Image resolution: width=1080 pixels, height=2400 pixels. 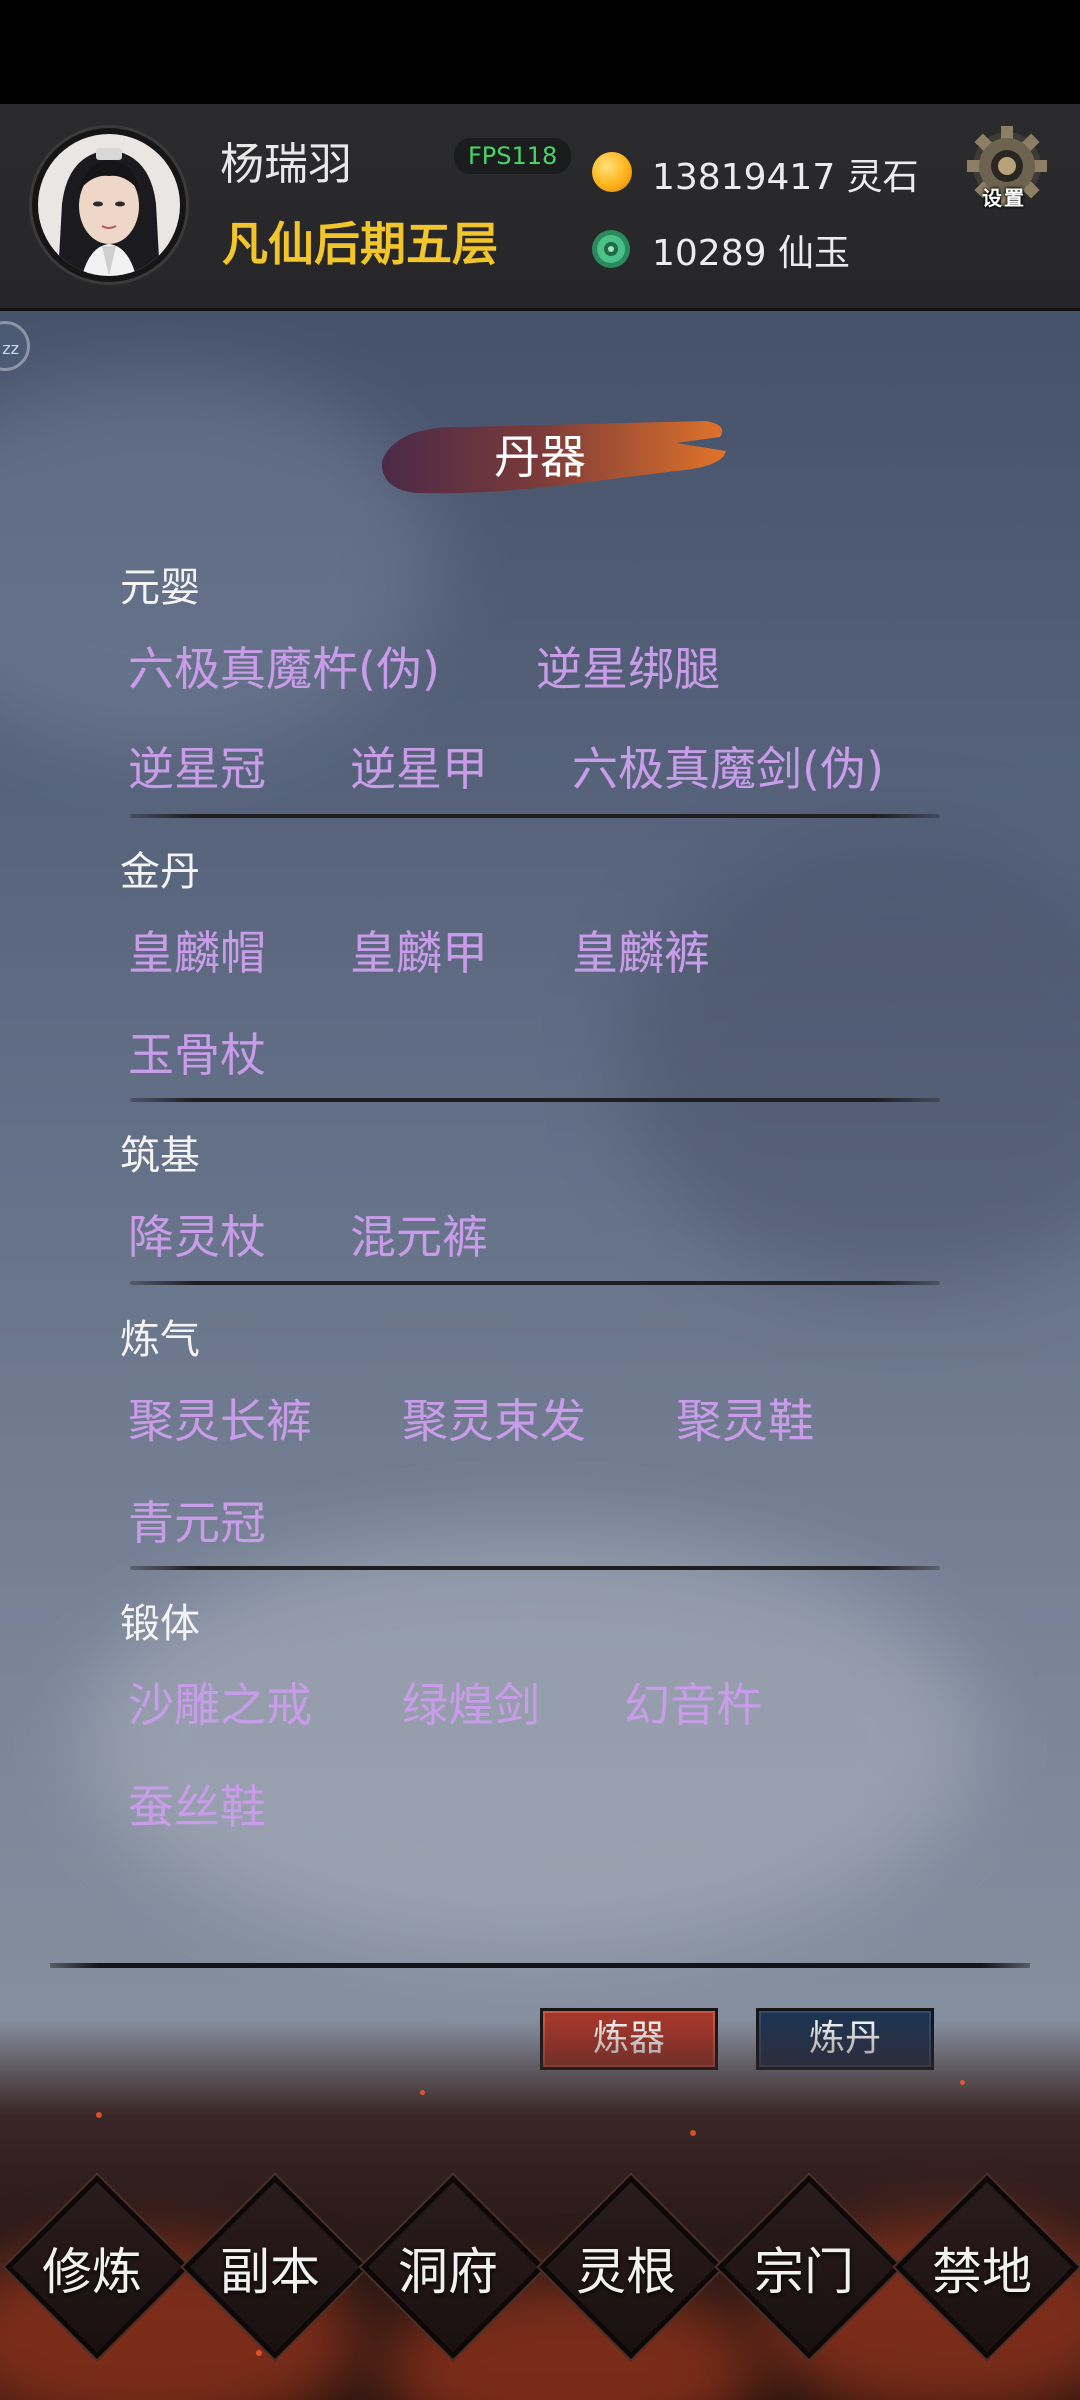 What do you see at coordinates (197, 1052) in the screenshot?
I see `recipe-item: 玉骨杖` at bounding box center [197, 1052].